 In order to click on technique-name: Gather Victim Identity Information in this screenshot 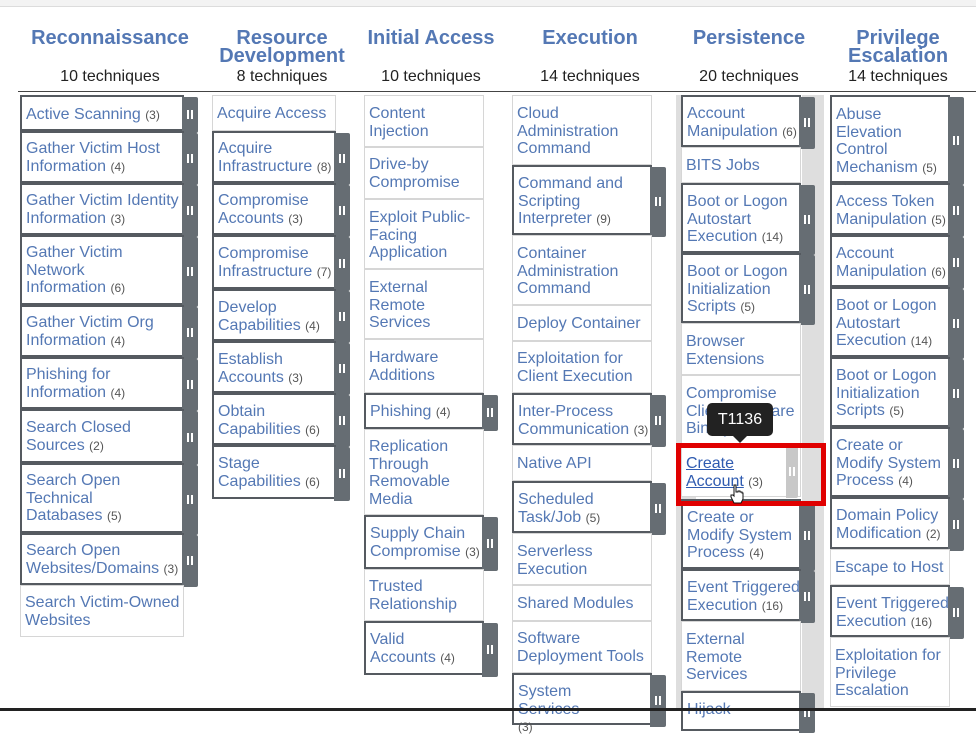, I will do `click(102, 209)`.